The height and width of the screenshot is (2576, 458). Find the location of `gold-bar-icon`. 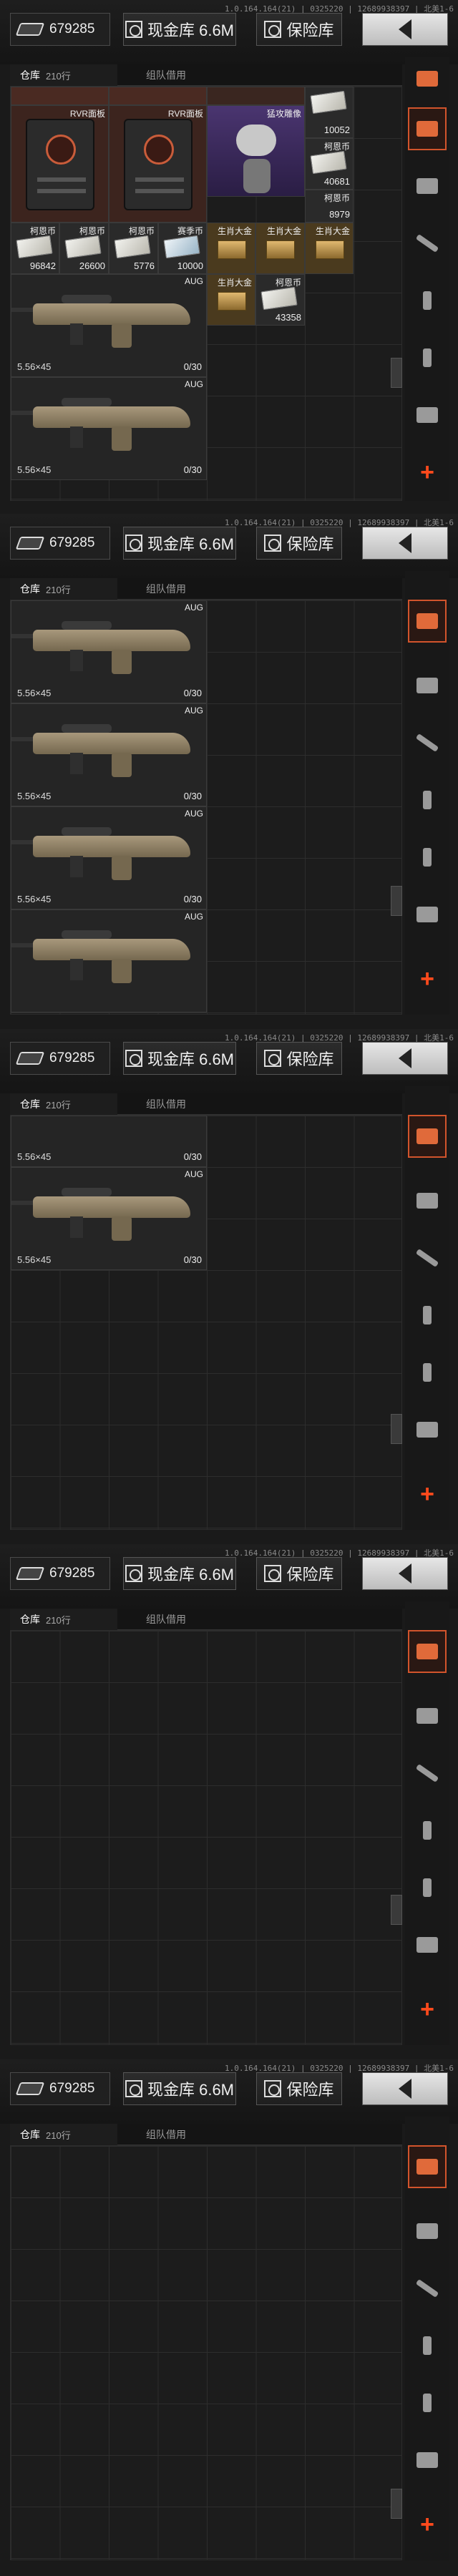

gold-bar-icon is located at coordinates (330, 249).